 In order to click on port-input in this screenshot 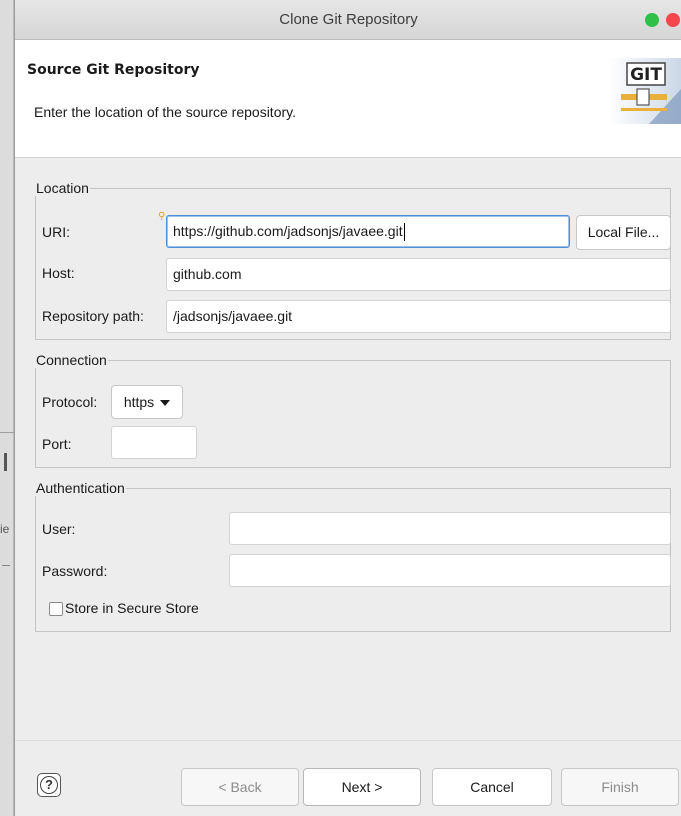, I will do `click(154, 442)`.